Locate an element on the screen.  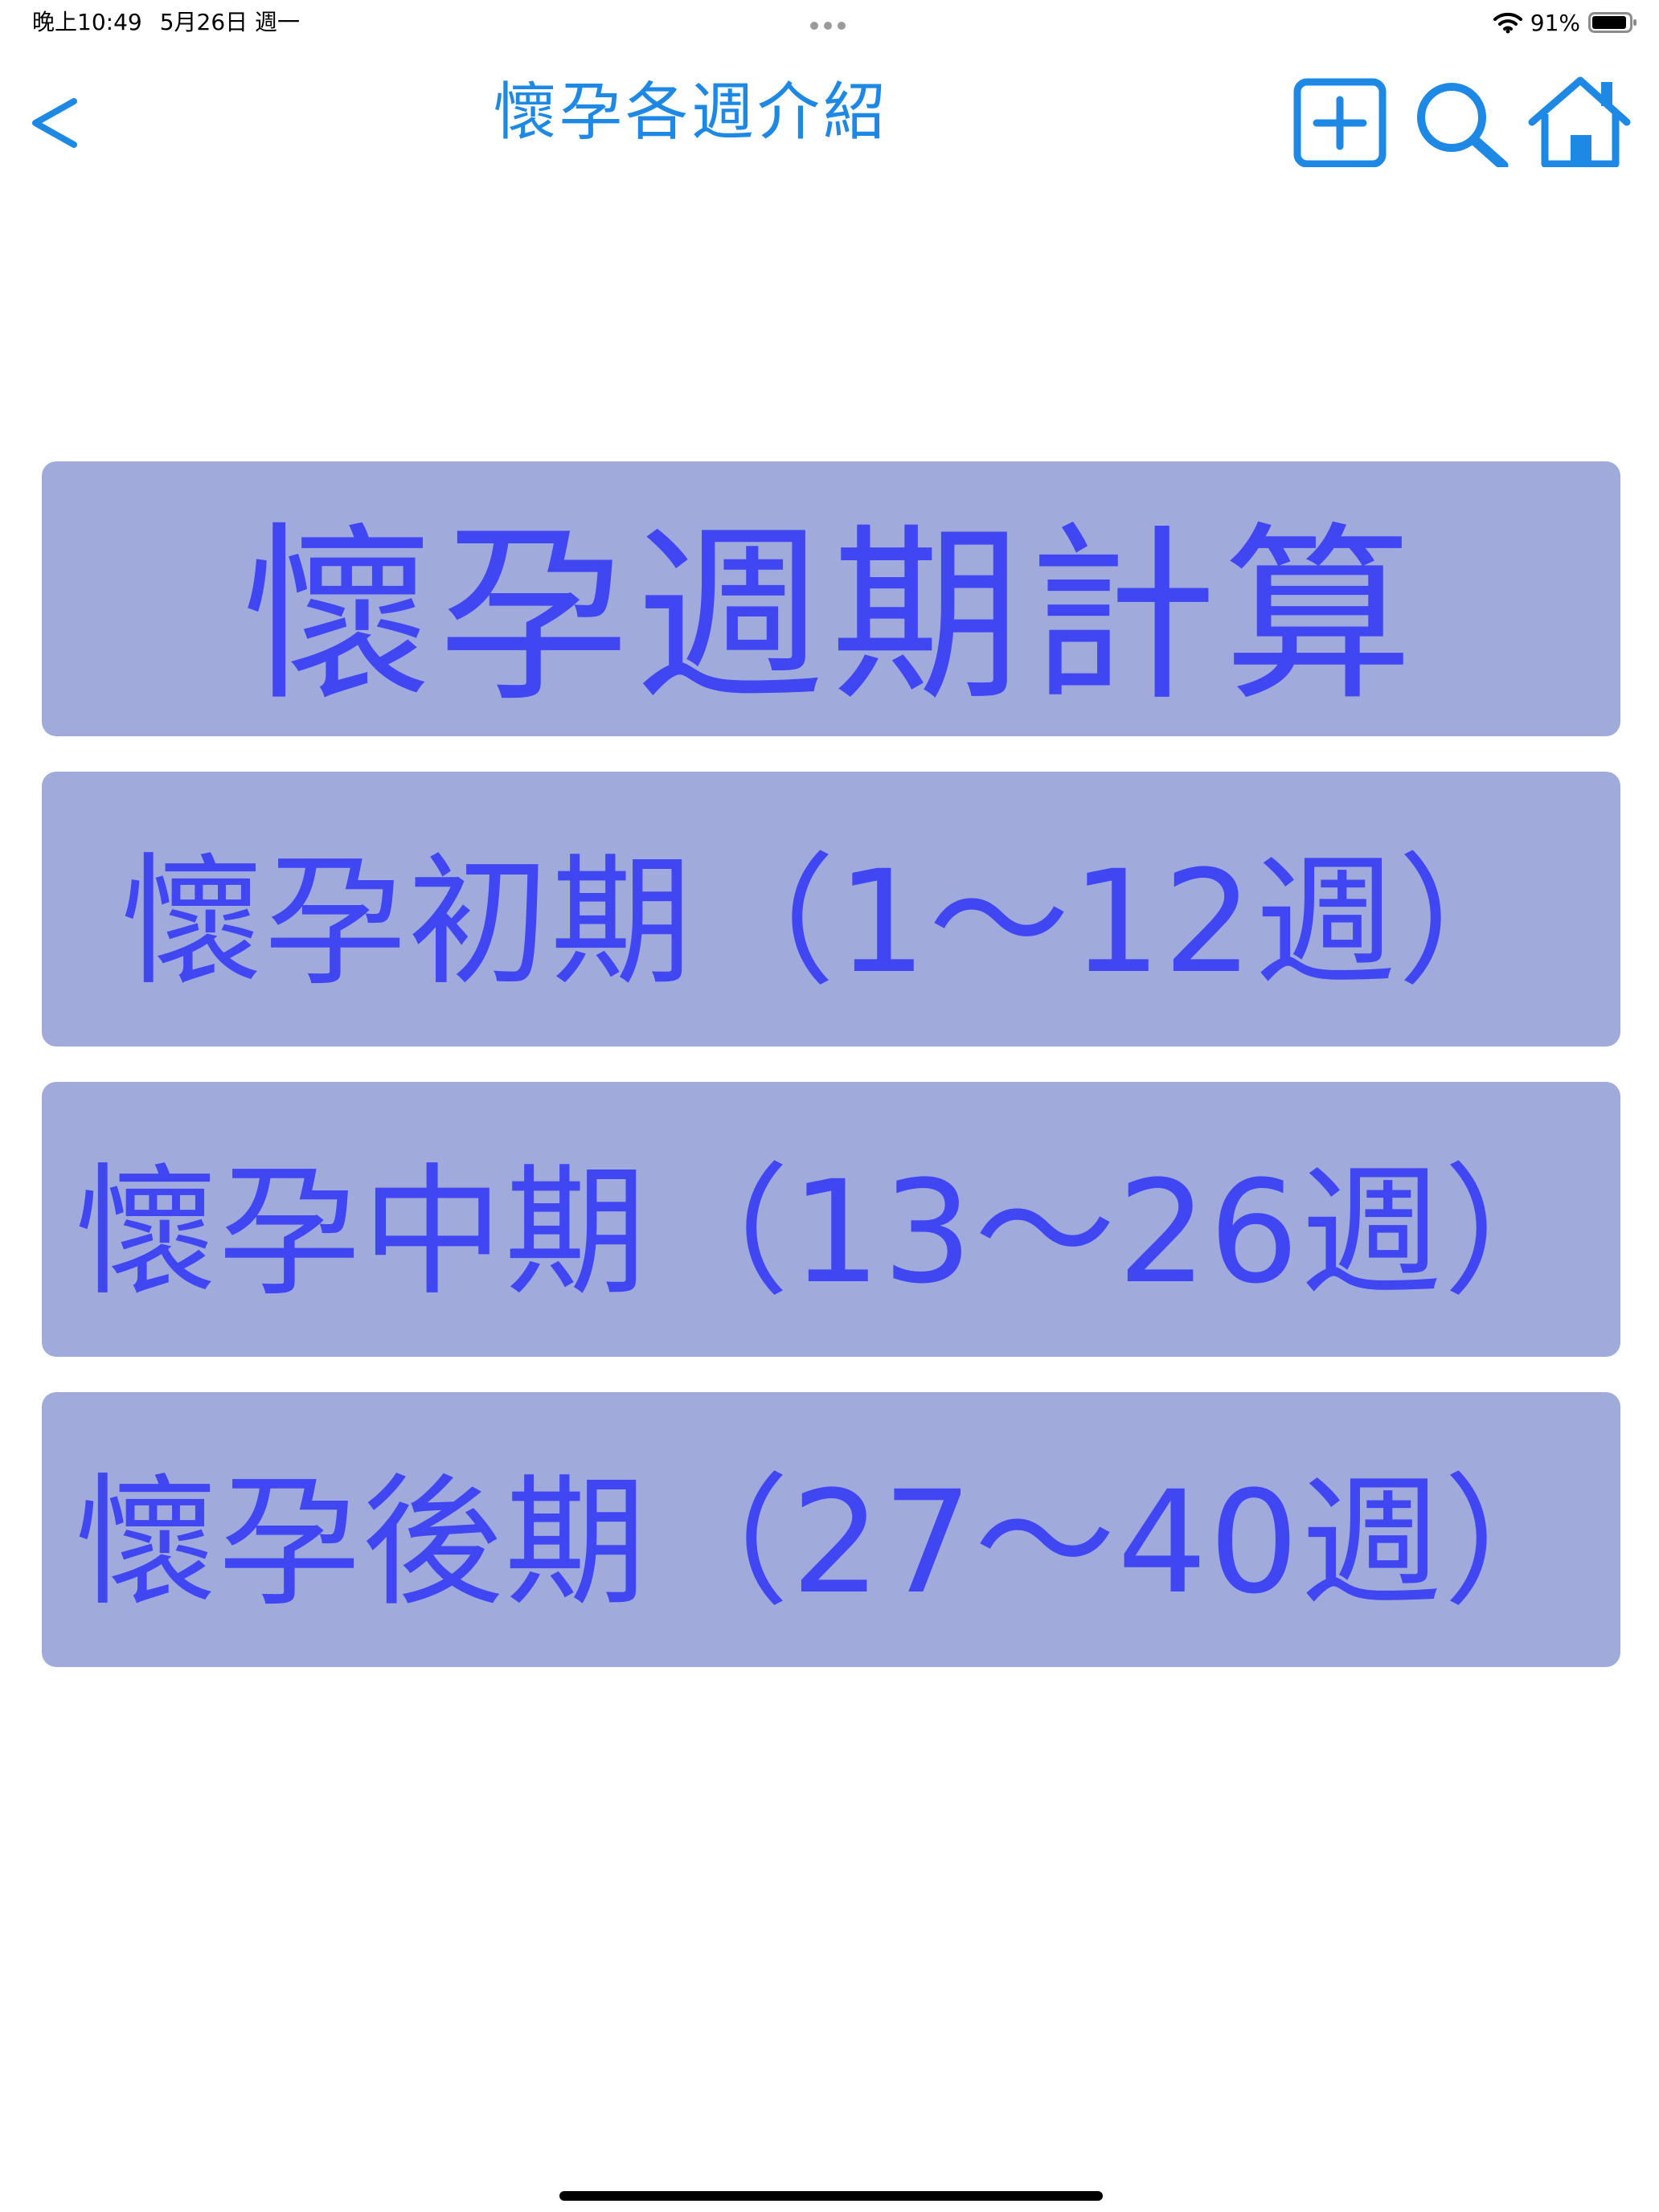
pregnancy-week-calculator-button: 懷孕週期計算 is located at coordinates (831, 598).